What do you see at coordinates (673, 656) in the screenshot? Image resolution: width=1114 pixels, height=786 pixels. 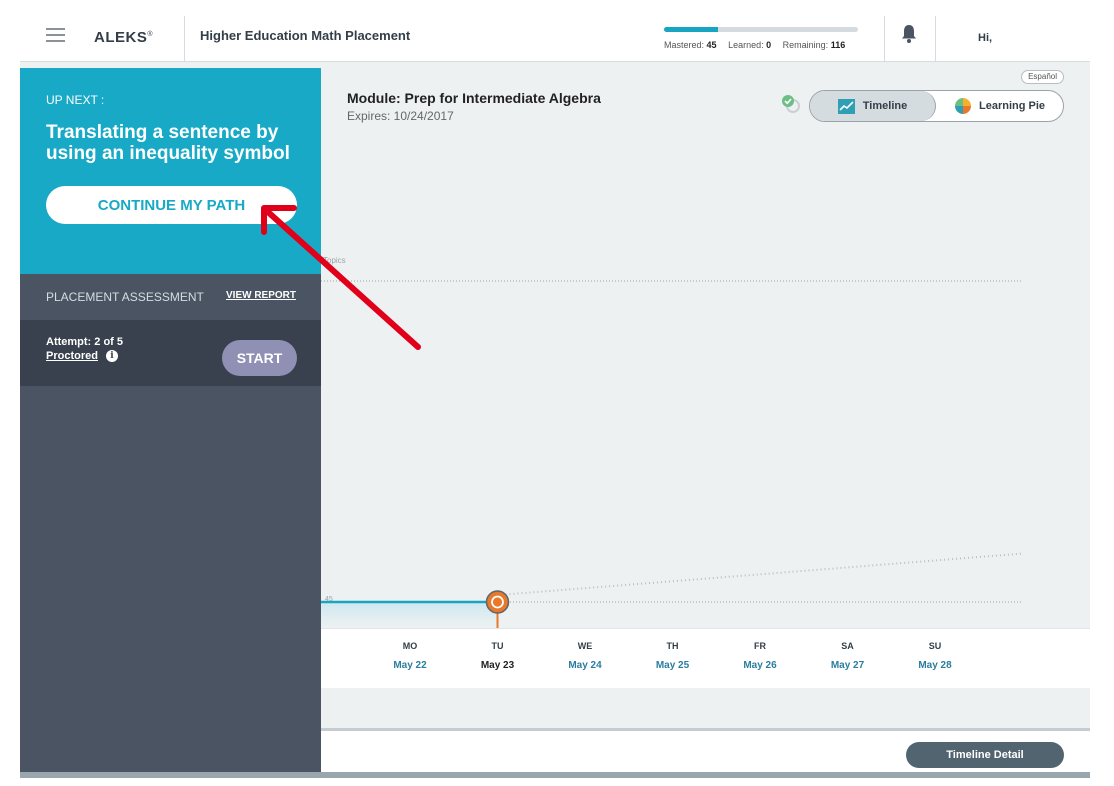 I see `timeline-day: TH May 25` at bounding box center [673, 656].